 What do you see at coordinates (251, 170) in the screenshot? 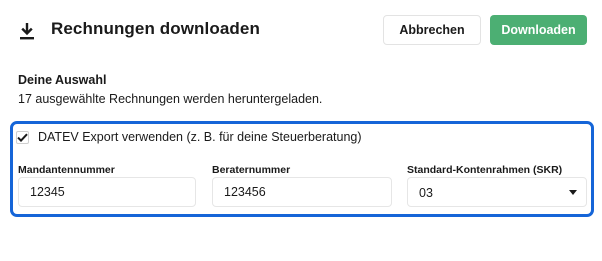
I see `advisor-number-label: Beraternummer` at bounding box center [251, 170].